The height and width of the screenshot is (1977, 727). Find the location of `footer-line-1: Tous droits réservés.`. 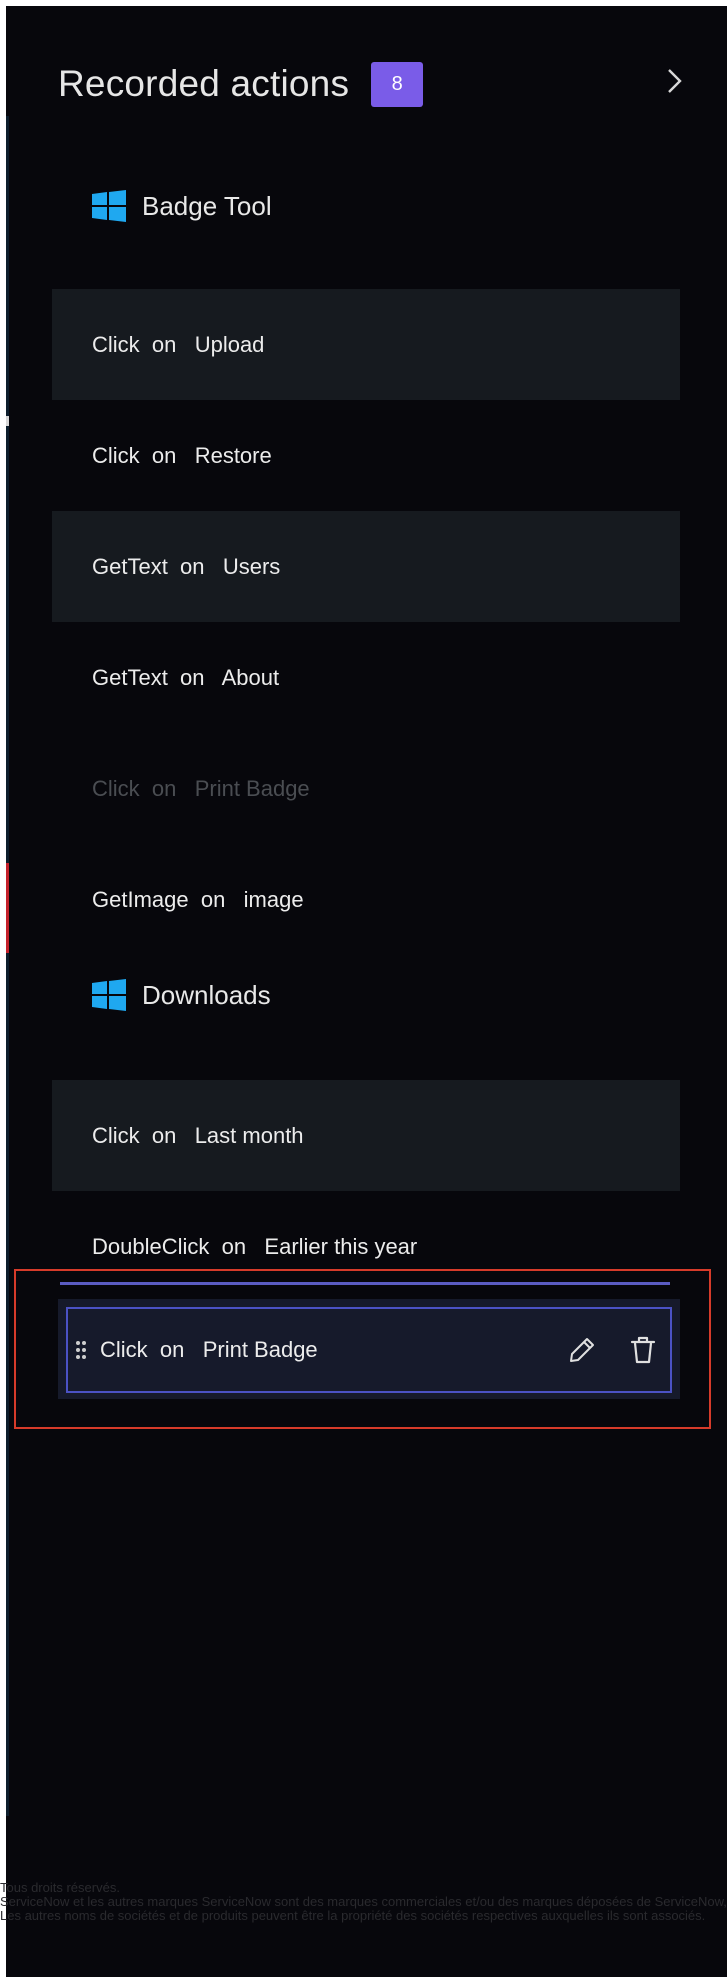

footer-line-1: Tous droits réservés. is located at coordinates (60, 1888).